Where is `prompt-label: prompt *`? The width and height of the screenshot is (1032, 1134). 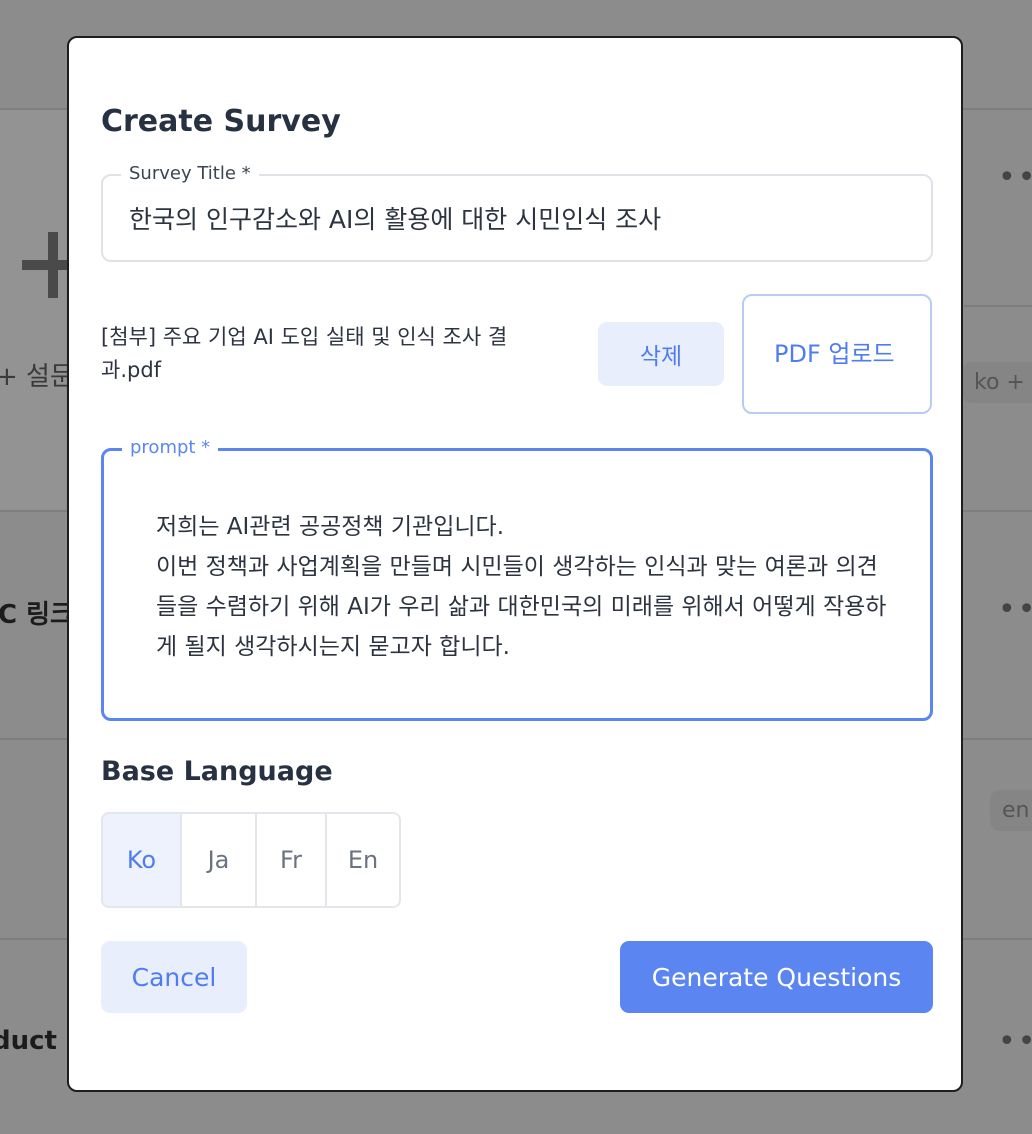
prompt-label: prompt * is located at coordinates (170, 448).